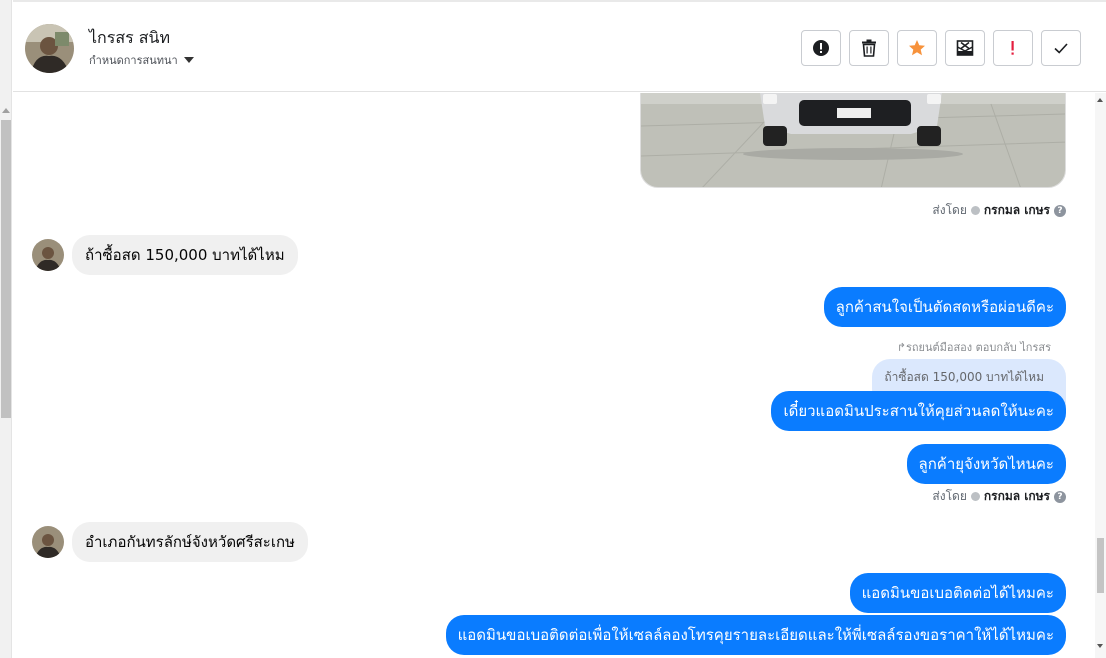  Describe the element at coordinates (190, 542) in the screenshot. I see `incoming-message: อำเภอกันทรลักษ์จังหวัดศรีสะเกษ` at that location.